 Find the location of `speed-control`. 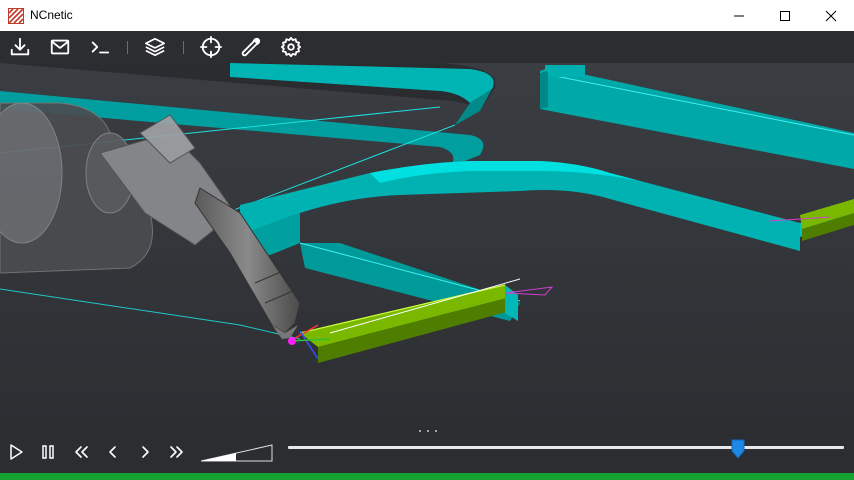

speed-control is located at coordinates (237, 453).